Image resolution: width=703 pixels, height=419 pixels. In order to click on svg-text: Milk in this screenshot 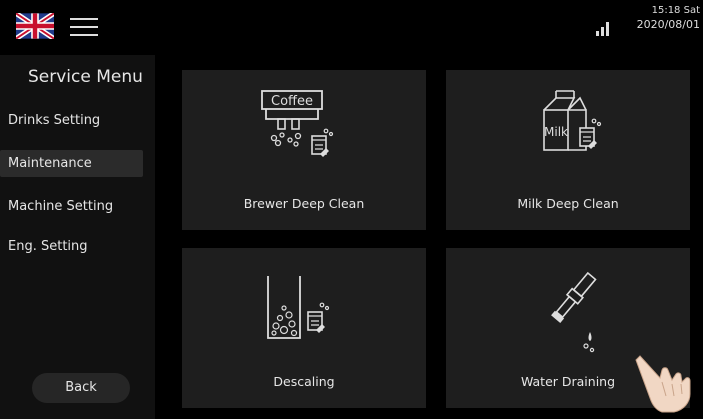, I will do `click(556, 132)`.